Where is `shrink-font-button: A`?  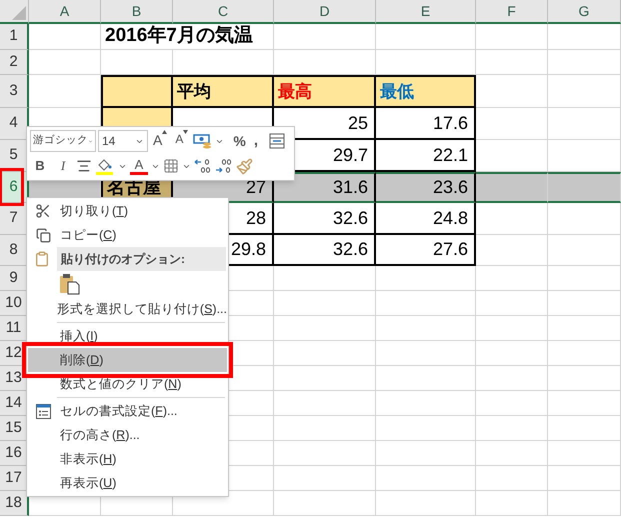
shrink-font-button: A is located at coordinates (182, 141).